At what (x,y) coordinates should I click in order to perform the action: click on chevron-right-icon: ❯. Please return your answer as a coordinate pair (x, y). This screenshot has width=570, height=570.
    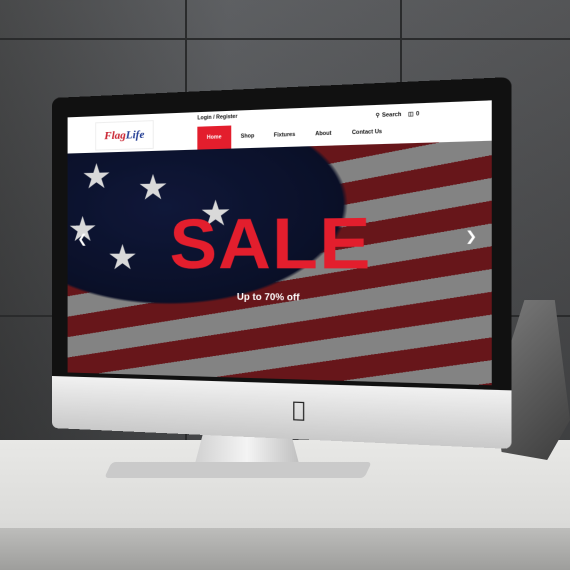
    Looking at the image, I should click on (471, 236).